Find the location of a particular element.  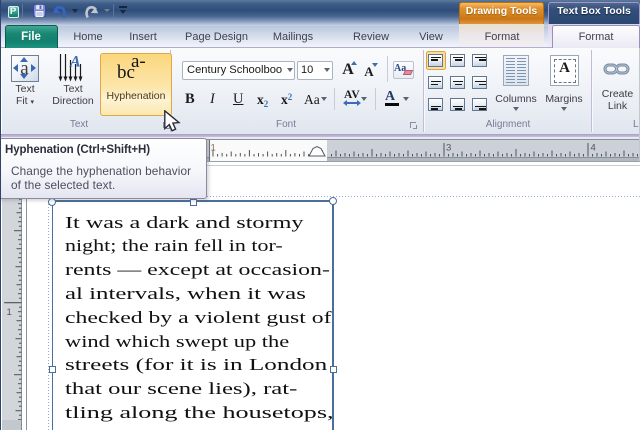

svg-text: 4 is located at coordinates (593, 148).